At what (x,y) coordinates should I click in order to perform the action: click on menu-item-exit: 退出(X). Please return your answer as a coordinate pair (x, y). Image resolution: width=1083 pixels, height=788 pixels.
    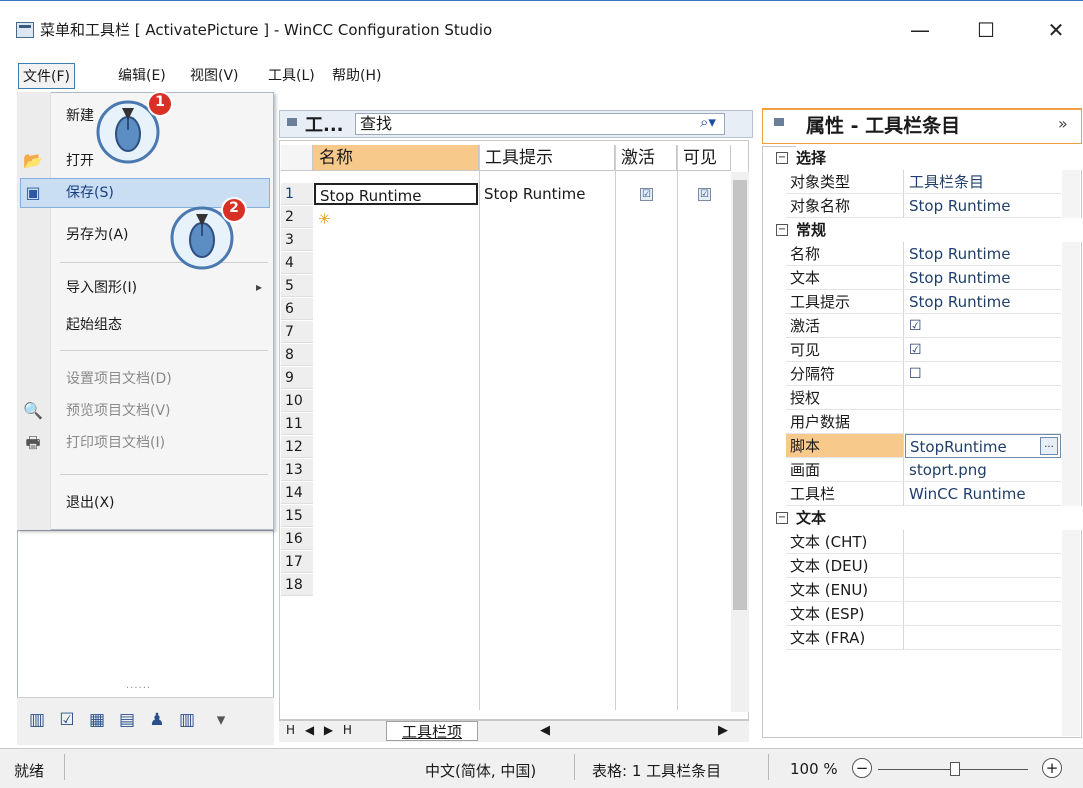
    Looking at the image, I should click on (90, 503).